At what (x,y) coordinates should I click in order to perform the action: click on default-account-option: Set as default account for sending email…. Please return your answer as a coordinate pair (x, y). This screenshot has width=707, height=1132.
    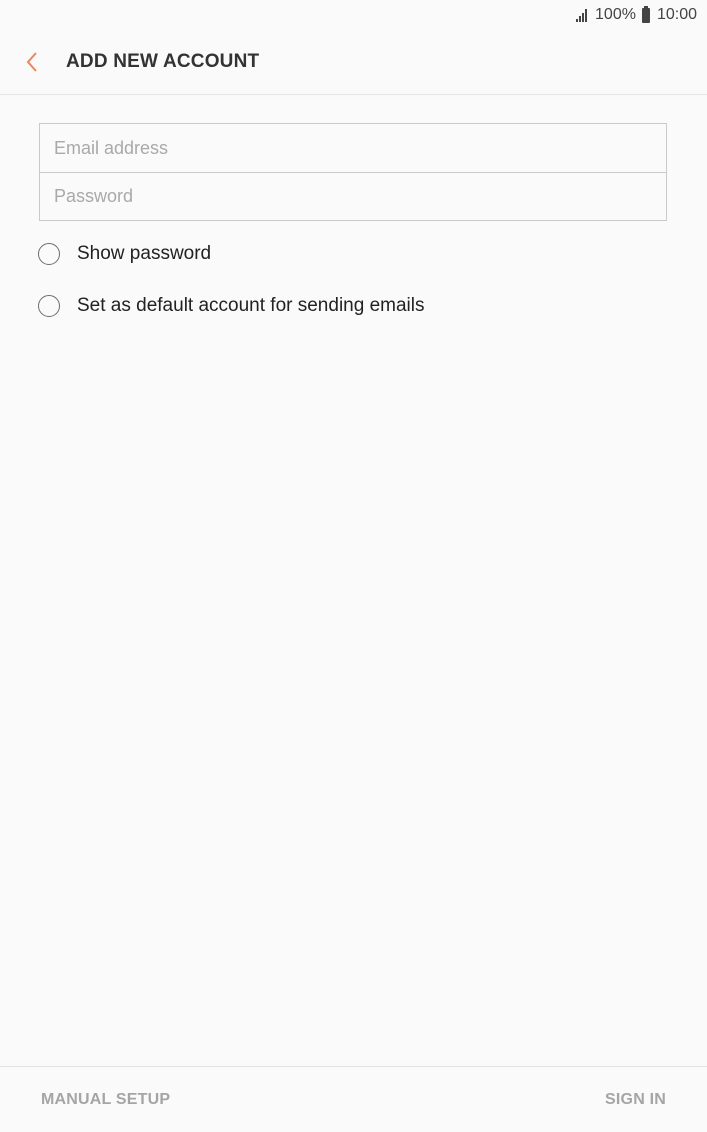
    Looking at the image, I should click on (231, 306).